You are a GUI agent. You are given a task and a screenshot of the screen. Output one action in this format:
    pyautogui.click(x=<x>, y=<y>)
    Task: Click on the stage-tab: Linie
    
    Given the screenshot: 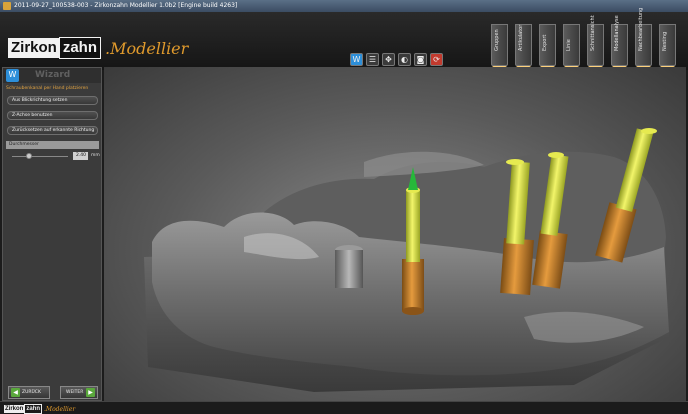 What is the action you would take?
    pyautogui.click(x=571, y=45)
    